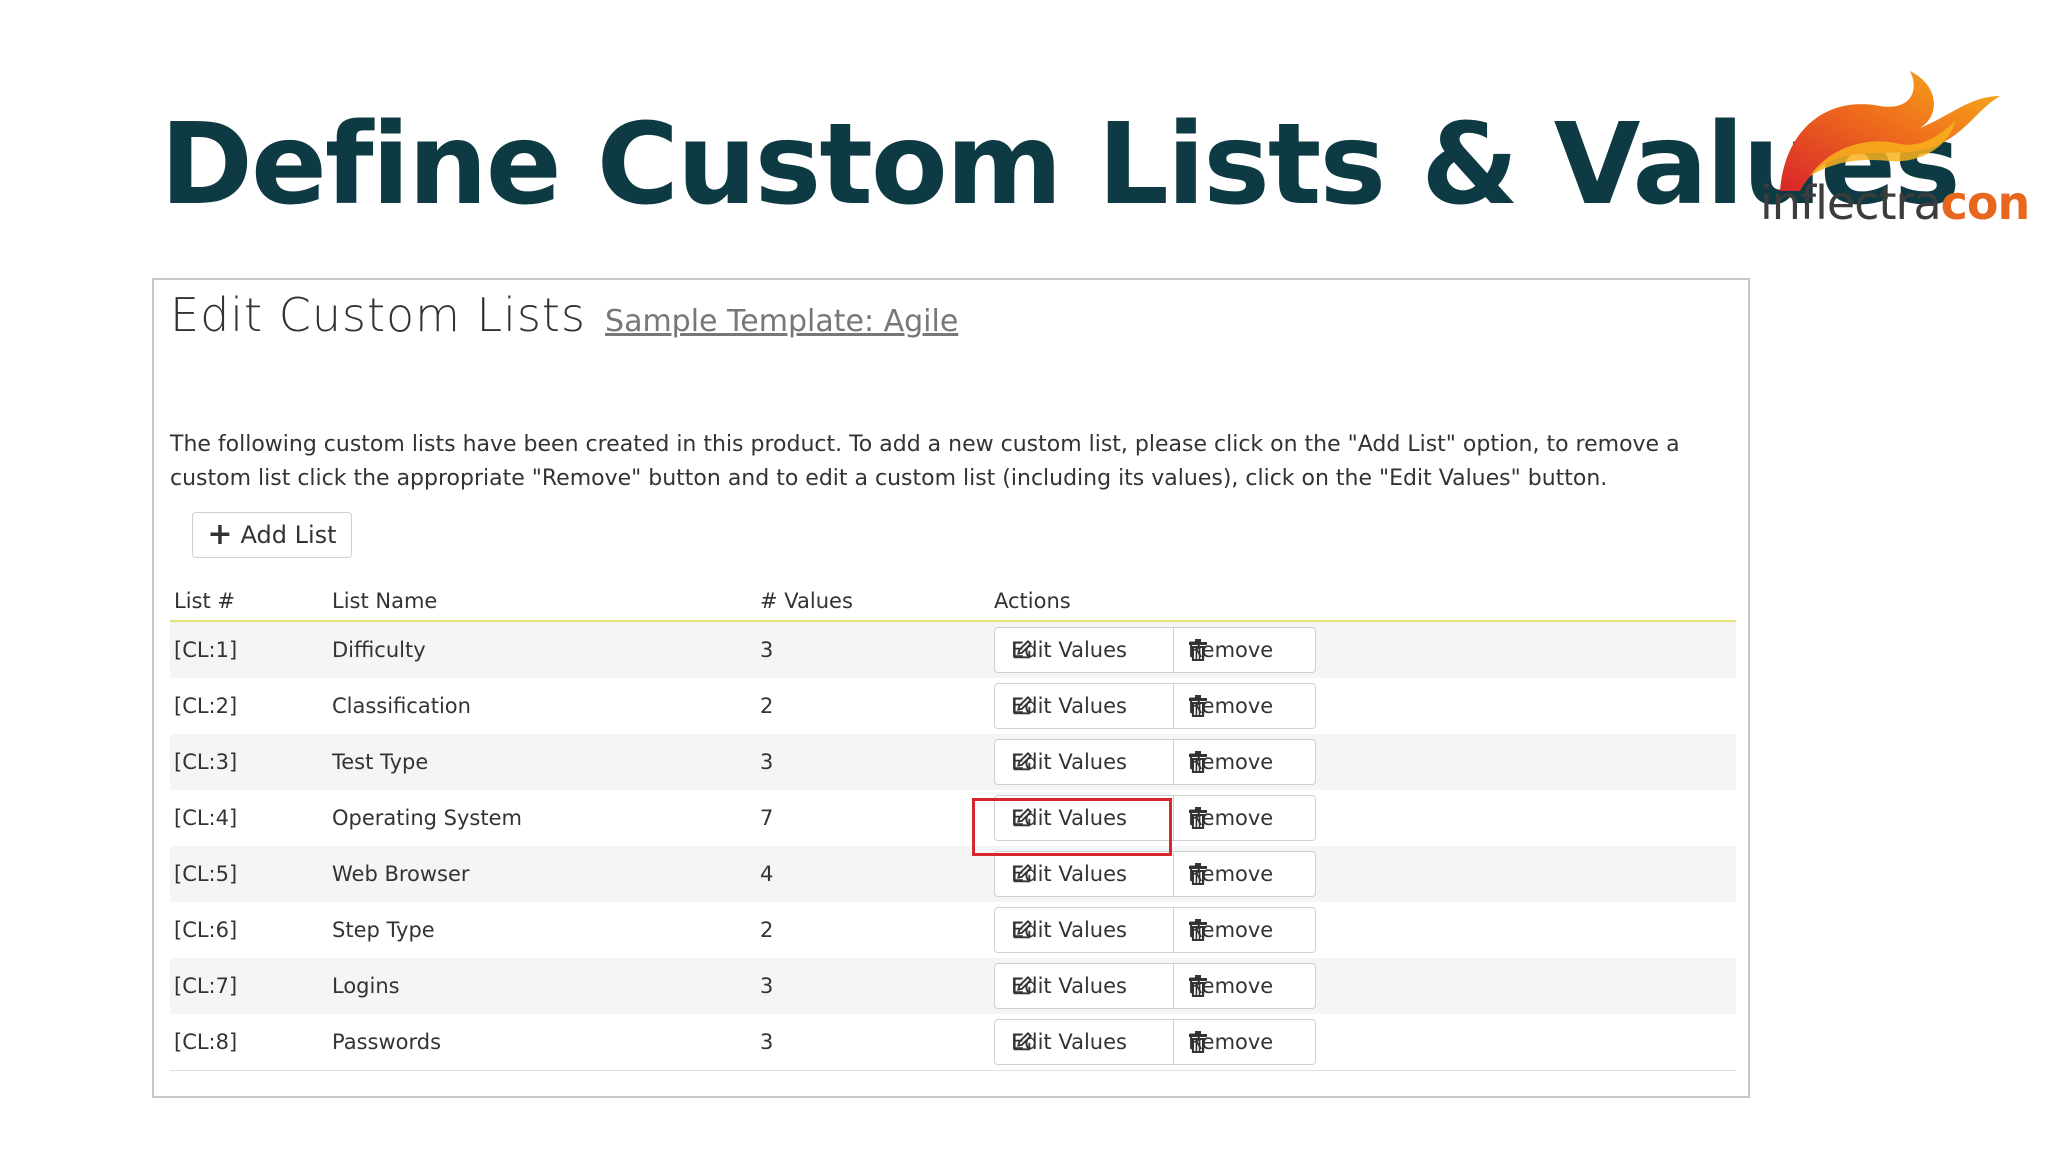 Image resolution: width=2048 pixels, height=1152 pixels. I want to click on header-values: # Values, so click(806, 601).